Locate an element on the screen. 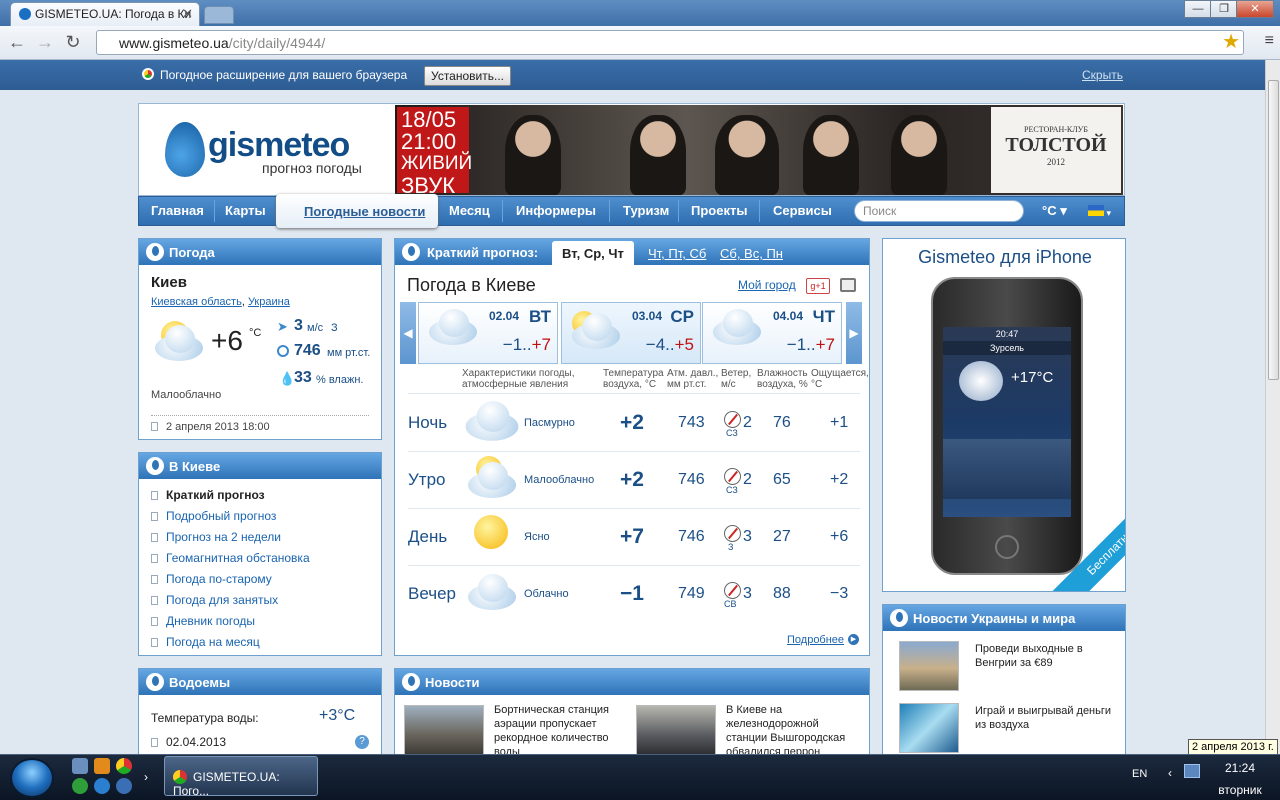 The image size is (1280, 800). day-card-wed: 03.04 СР −4..+5 is located at coordinates (631, 333).